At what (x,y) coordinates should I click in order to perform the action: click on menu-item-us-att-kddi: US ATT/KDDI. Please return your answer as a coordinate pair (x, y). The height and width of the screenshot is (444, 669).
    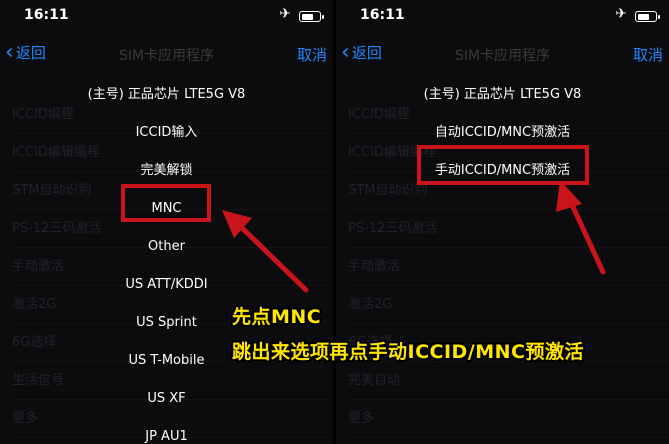
    Looking at the image, I should click on (166, 285).